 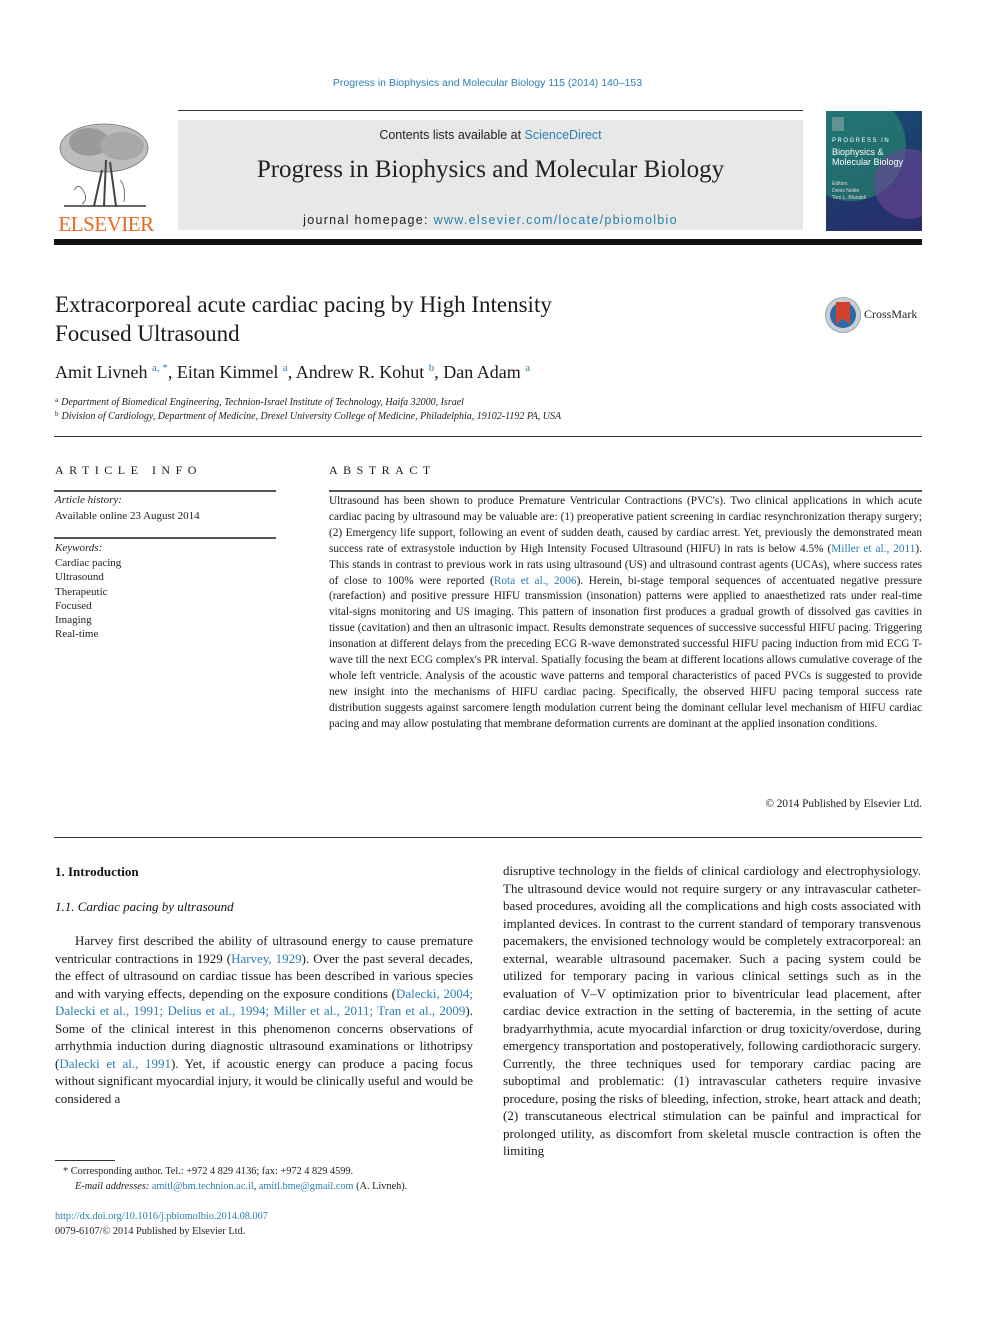 What do you see at coordinates (846, 191) in the screenshot?
I see `cover-editor: Denis Noble` at bounding box center [846, 191].